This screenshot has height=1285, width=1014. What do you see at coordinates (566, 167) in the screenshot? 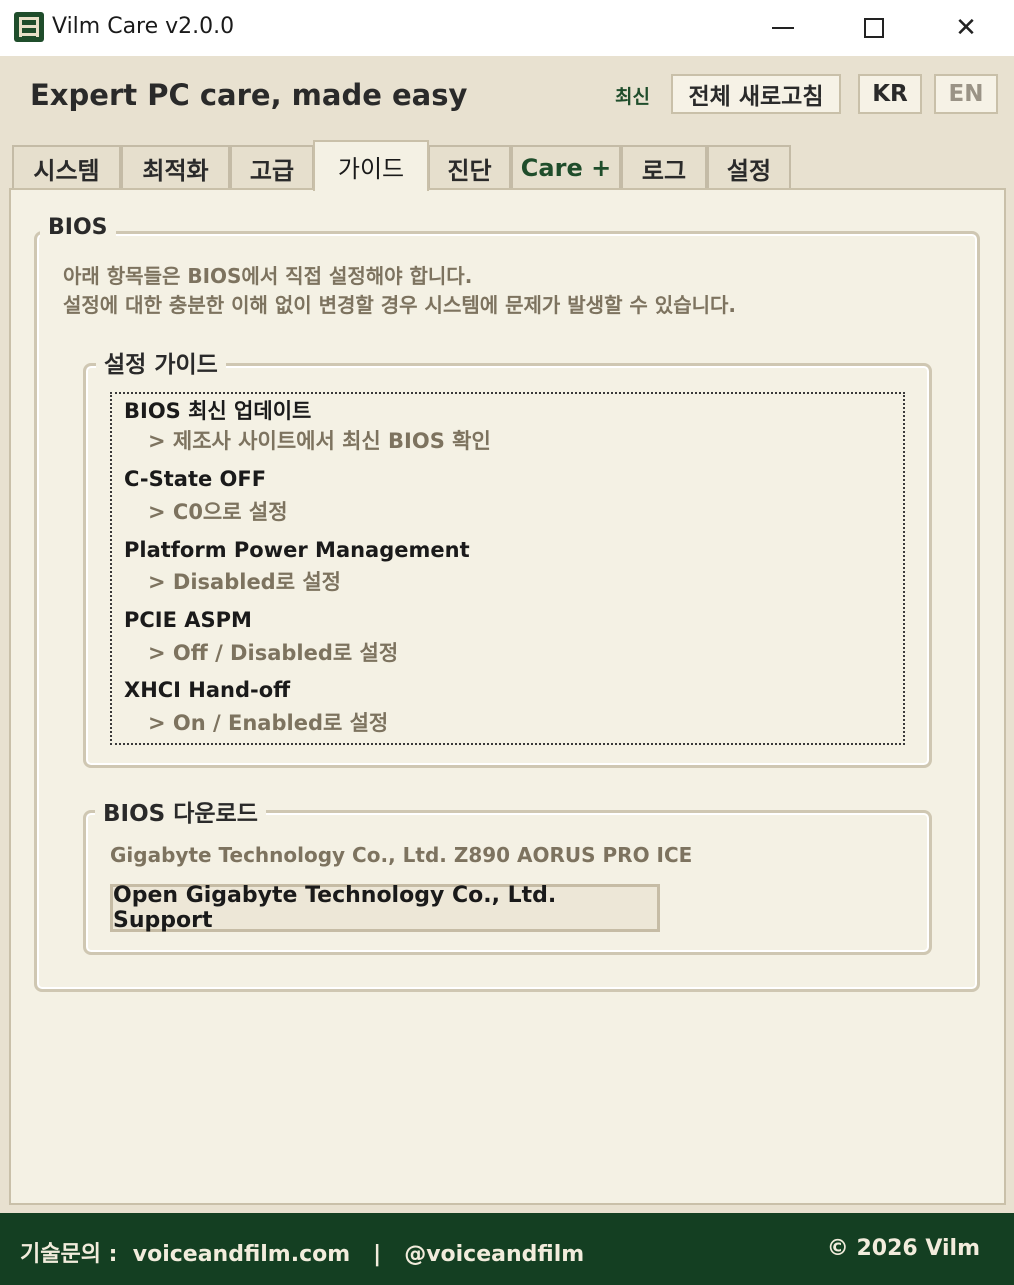
I see `tab-care-plus: Care +` at bounding box center [566, 167].